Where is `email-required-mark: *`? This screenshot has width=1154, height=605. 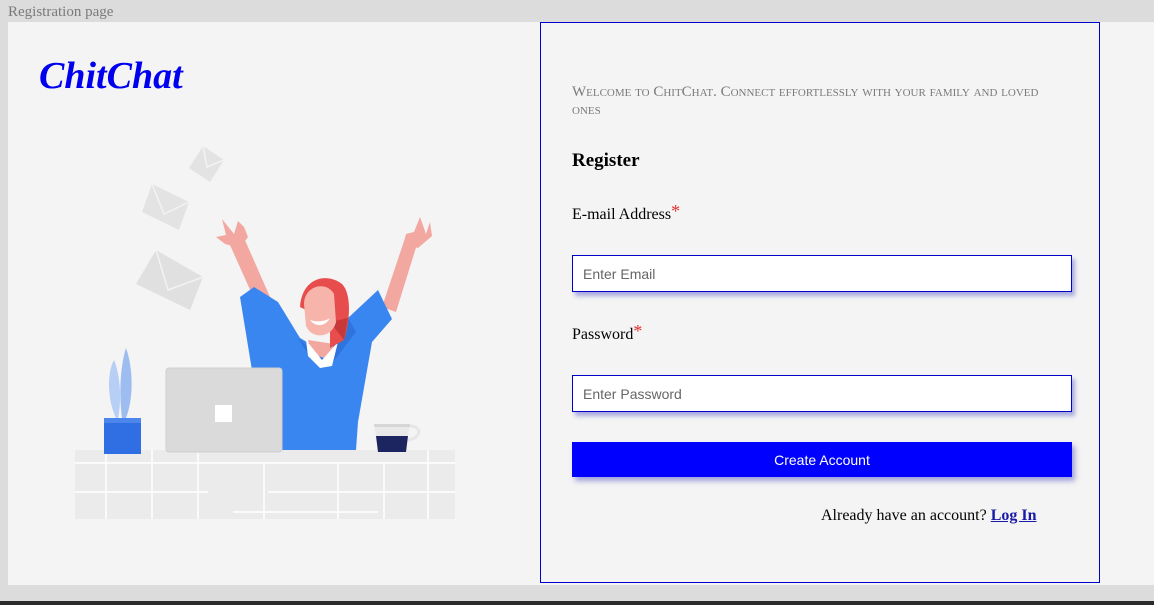 email-required-mark: * is located at coordinates (676, 211).